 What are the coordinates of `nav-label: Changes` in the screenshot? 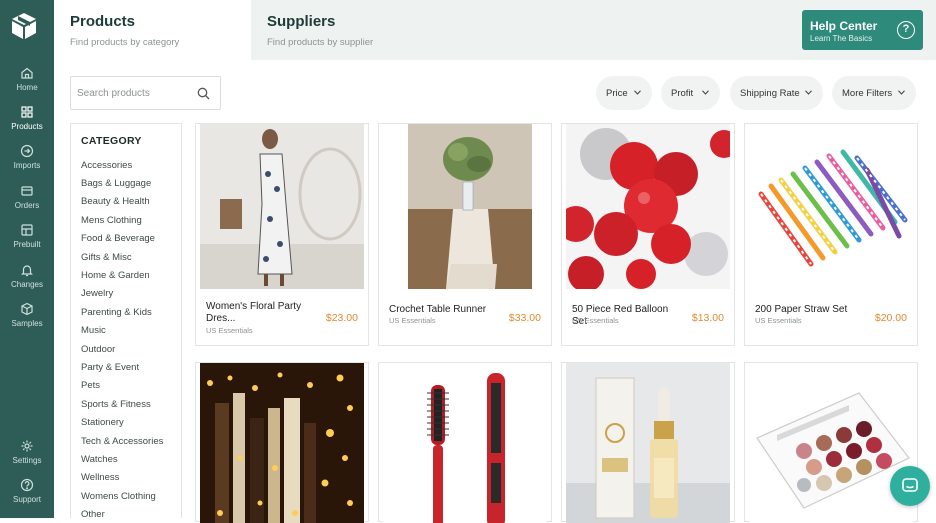 It's located at (27, 284).